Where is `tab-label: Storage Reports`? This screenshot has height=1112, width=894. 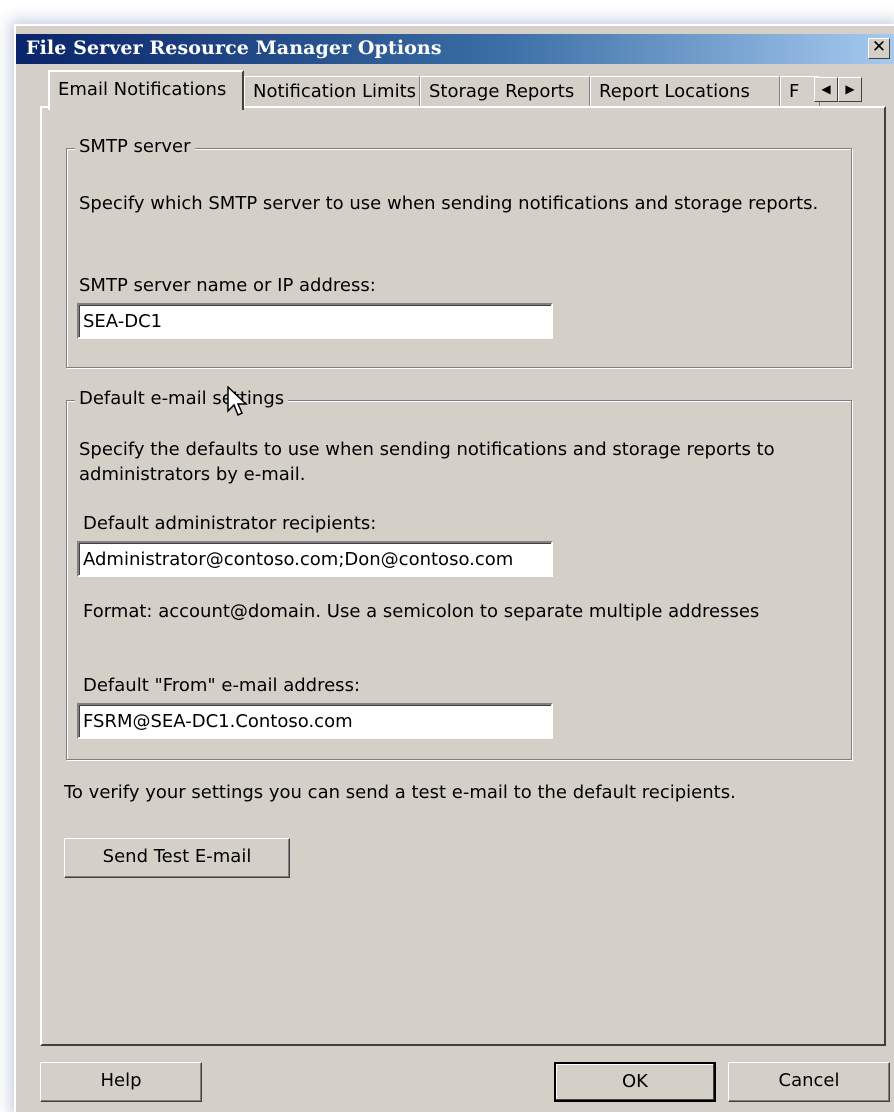
tab-label: Storage Reports is located at coordinates (502, 91).